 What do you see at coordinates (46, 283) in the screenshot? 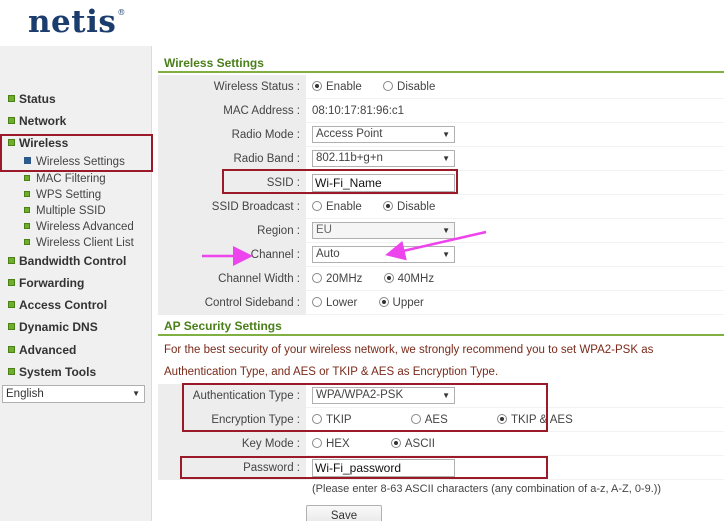
I see `sidebar-item-forwarding: Forwarding` at bounding box center [46, 283].